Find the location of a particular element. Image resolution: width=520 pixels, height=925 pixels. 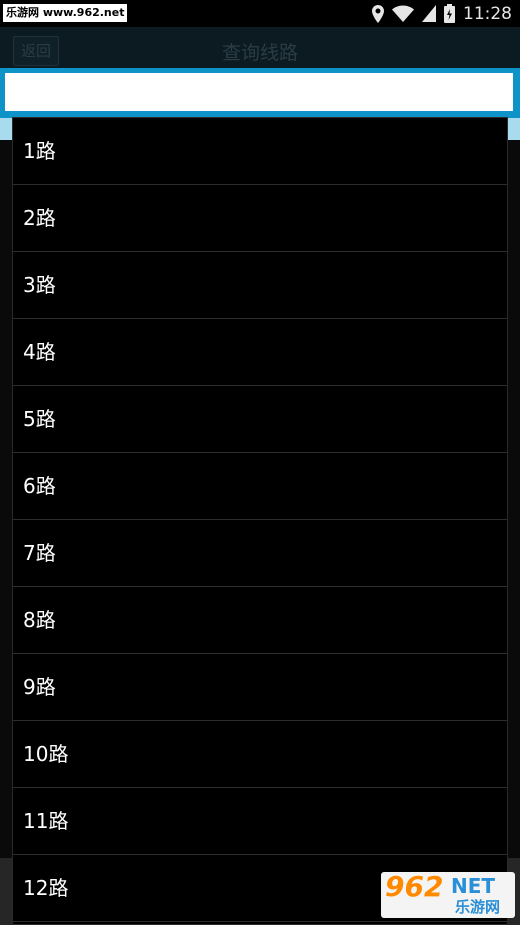

site-logo-watermark: 962 NET 乐游网 is located at coordinates (448, 894).